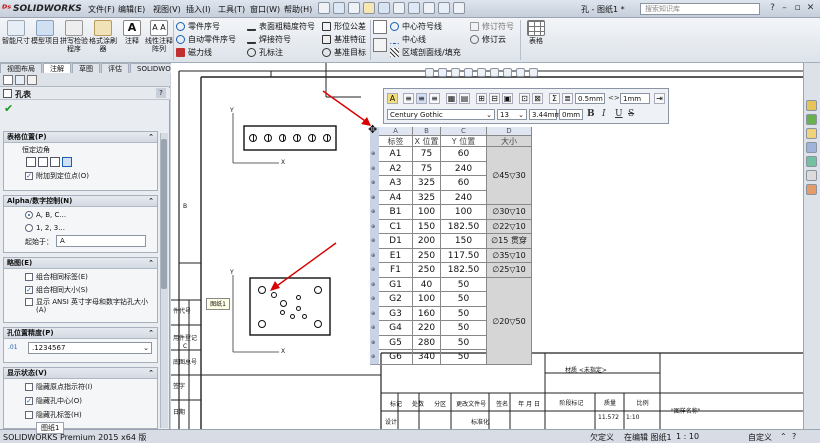 The width and height of the screenshot is (820, 443). Describe the element at coordinates (494, 98) in the screenshot. I see `insert-col-icon: ⊟` at that location.